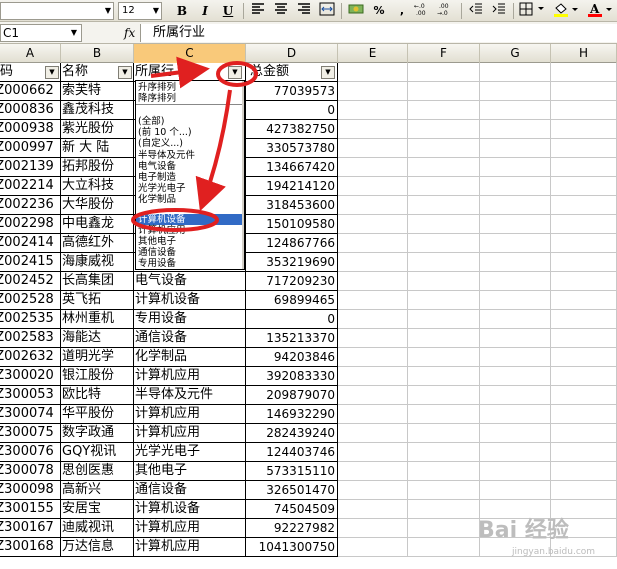 Image resolution: width=617 pixels, height=569 pixels. I want to click on dropdown-option: 升序排列, so click(190, 87).